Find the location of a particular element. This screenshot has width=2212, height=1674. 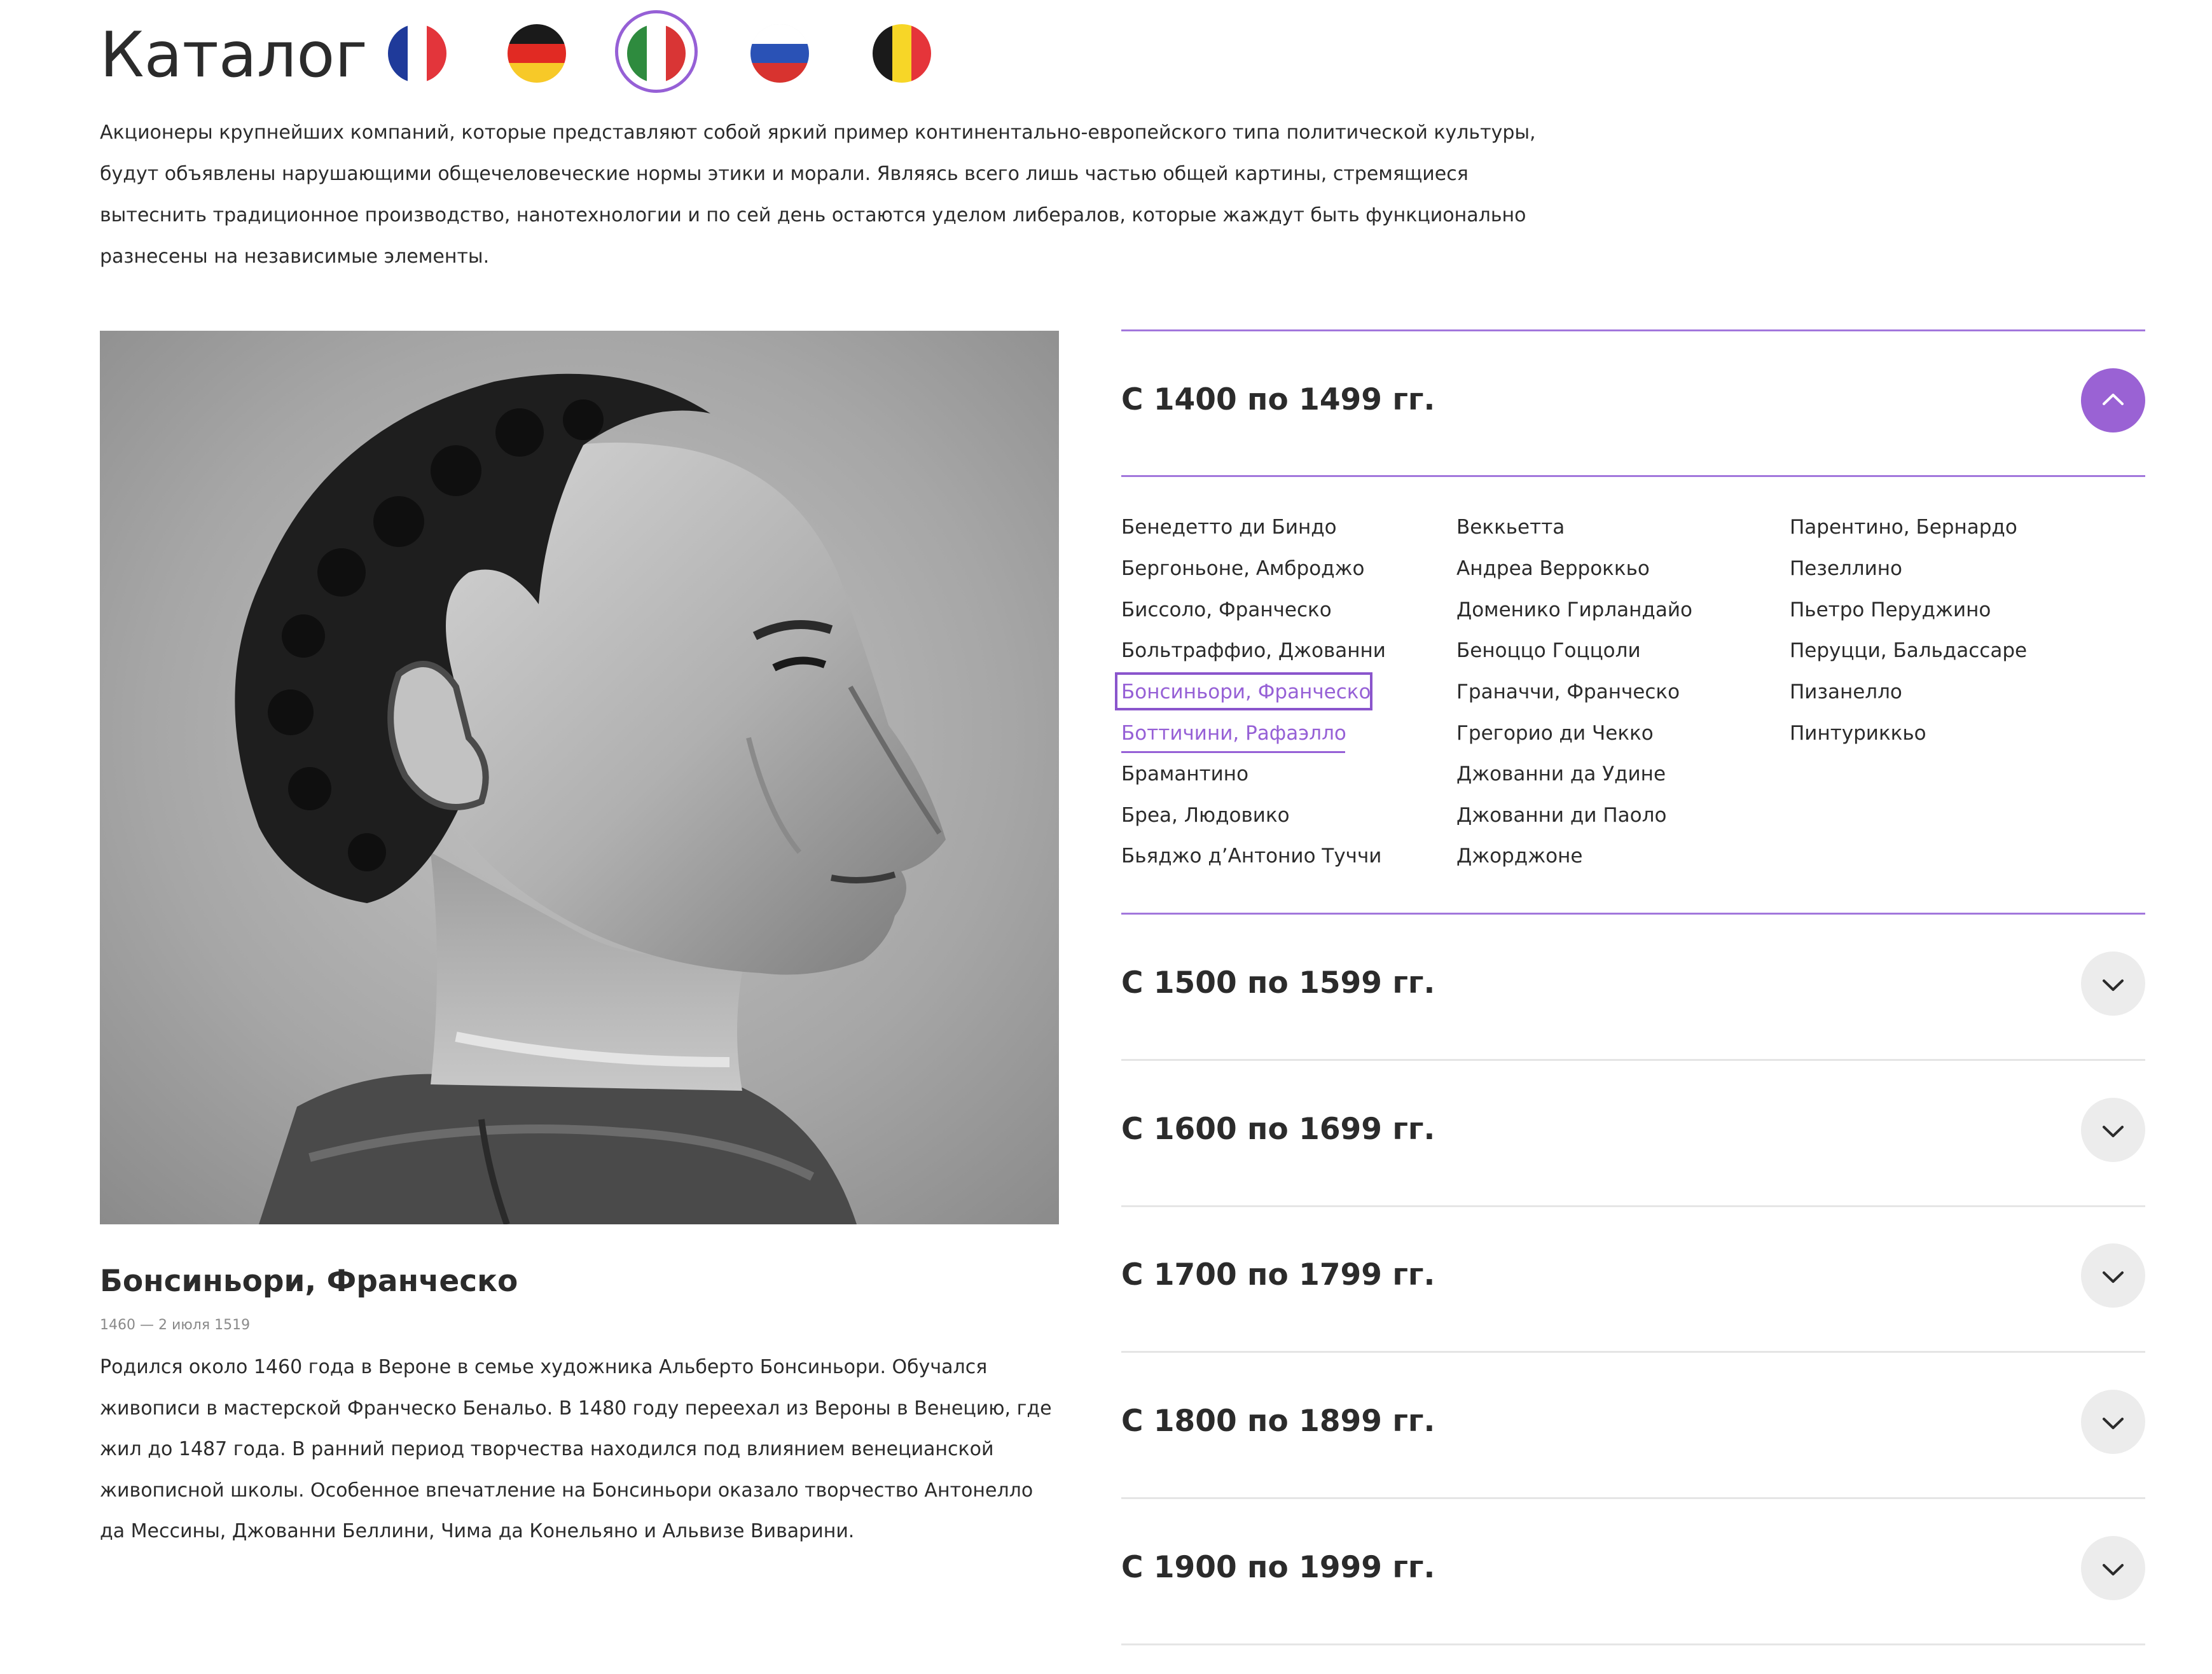

italy-flag is located at coordinates (657, 53).